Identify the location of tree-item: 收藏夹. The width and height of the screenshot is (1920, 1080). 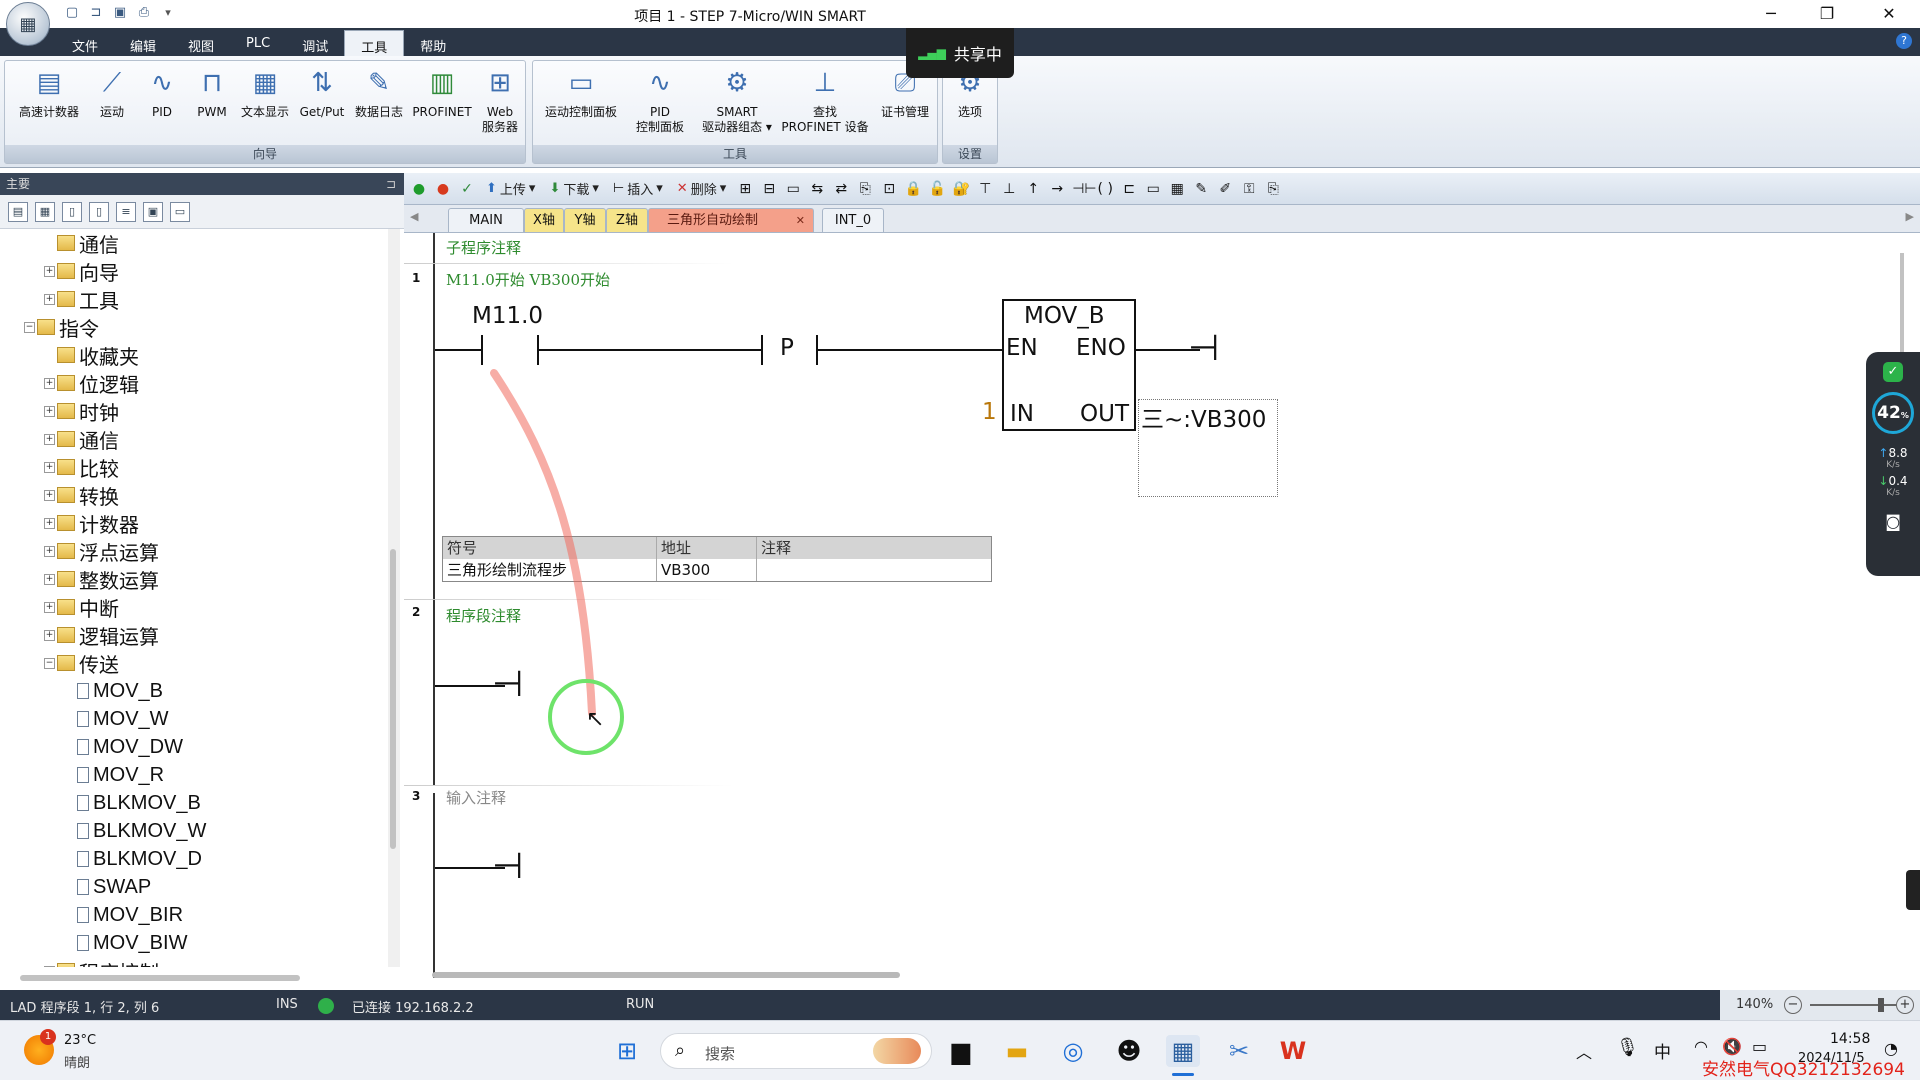
(91, 355).